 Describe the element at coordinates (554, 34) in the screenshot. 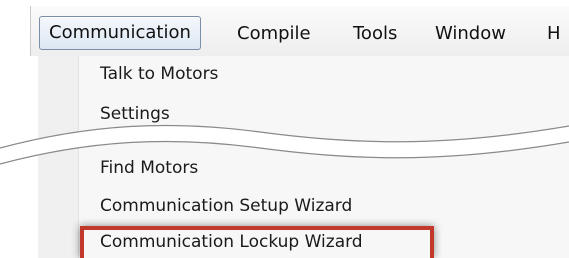

I see `menu-help-partial: H` at that location.